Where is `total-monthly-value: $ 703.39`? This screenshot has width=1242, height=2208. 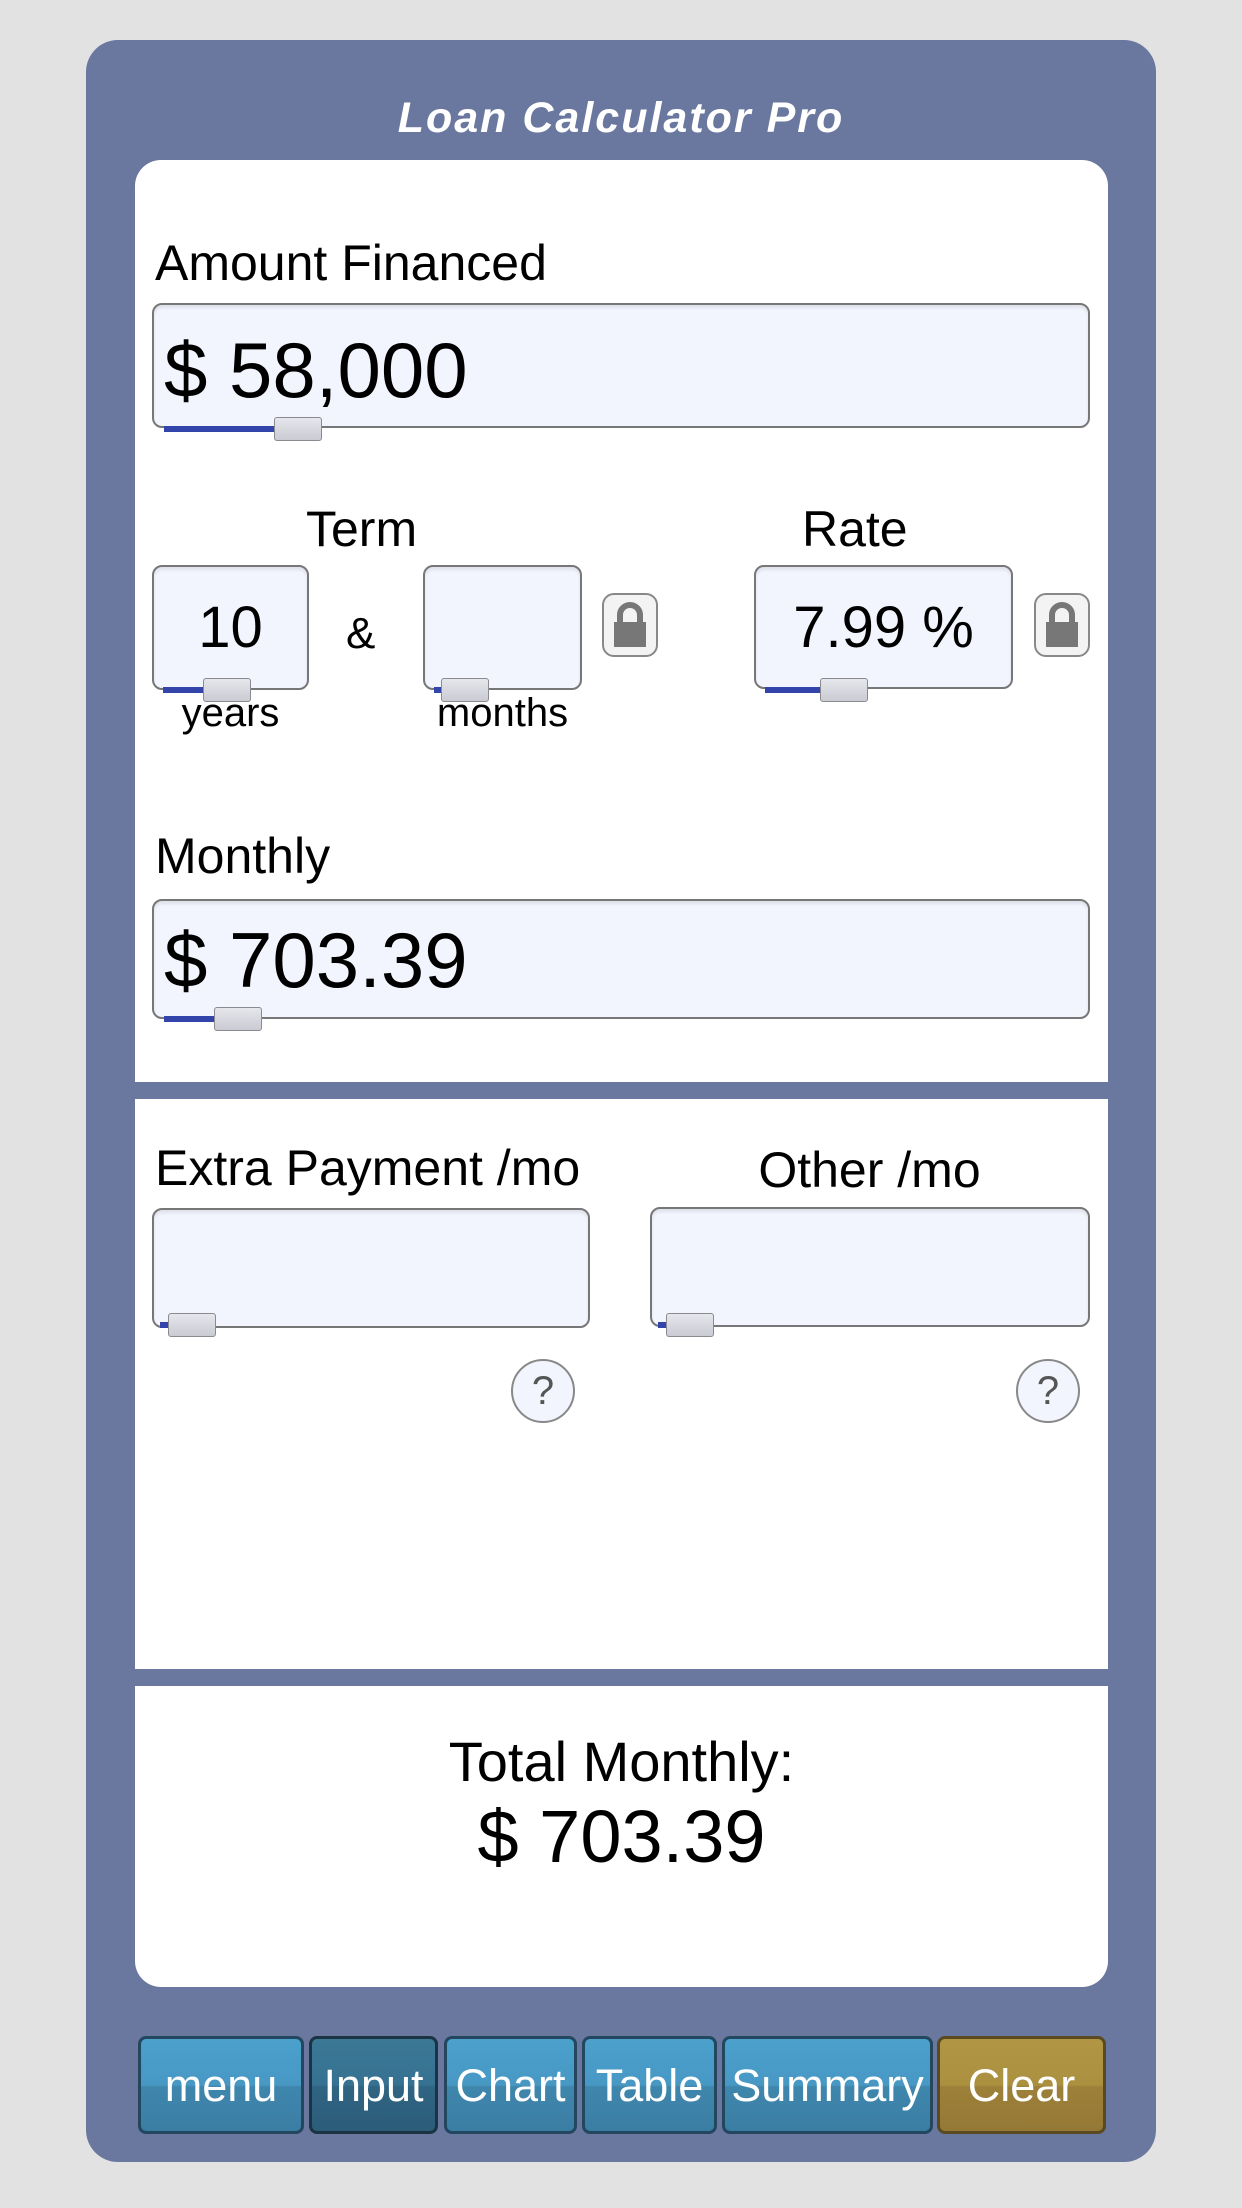
total-monthly-value: $ 703.39 is located at coordinates (621, 1836).